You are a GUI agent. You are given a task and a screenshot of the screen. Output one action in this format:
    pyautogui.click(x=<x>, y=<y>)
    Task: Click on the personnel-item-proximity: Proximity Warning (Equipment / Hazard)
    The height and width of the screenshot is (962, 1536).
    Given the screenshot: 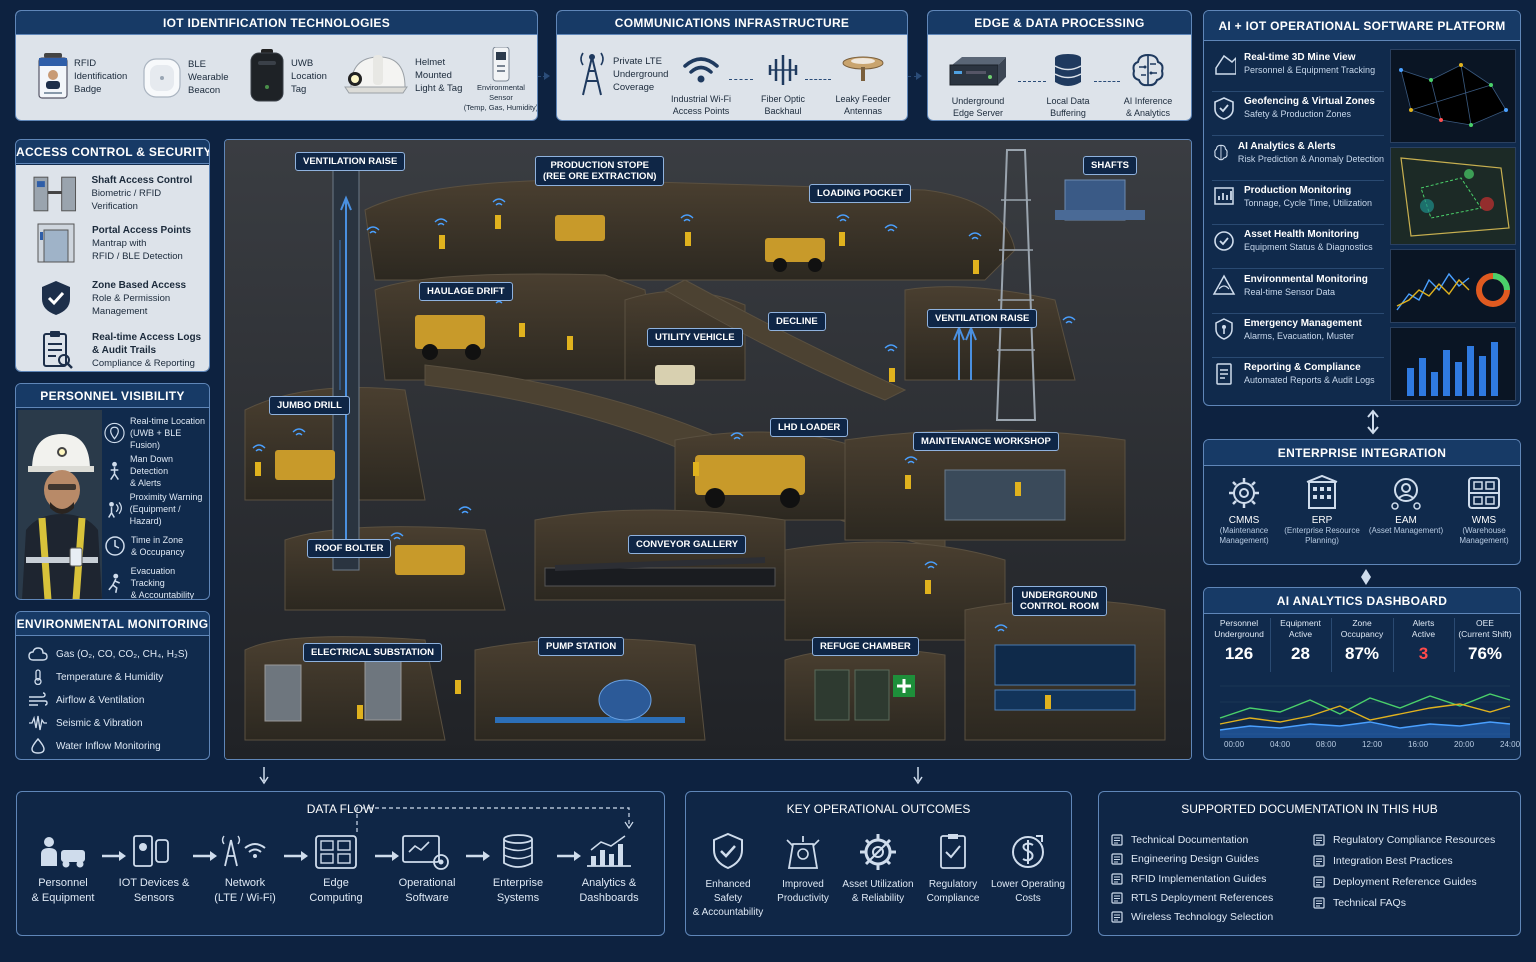 What is the action you would take?
    pyautogui.click(x=155, y=509)
    